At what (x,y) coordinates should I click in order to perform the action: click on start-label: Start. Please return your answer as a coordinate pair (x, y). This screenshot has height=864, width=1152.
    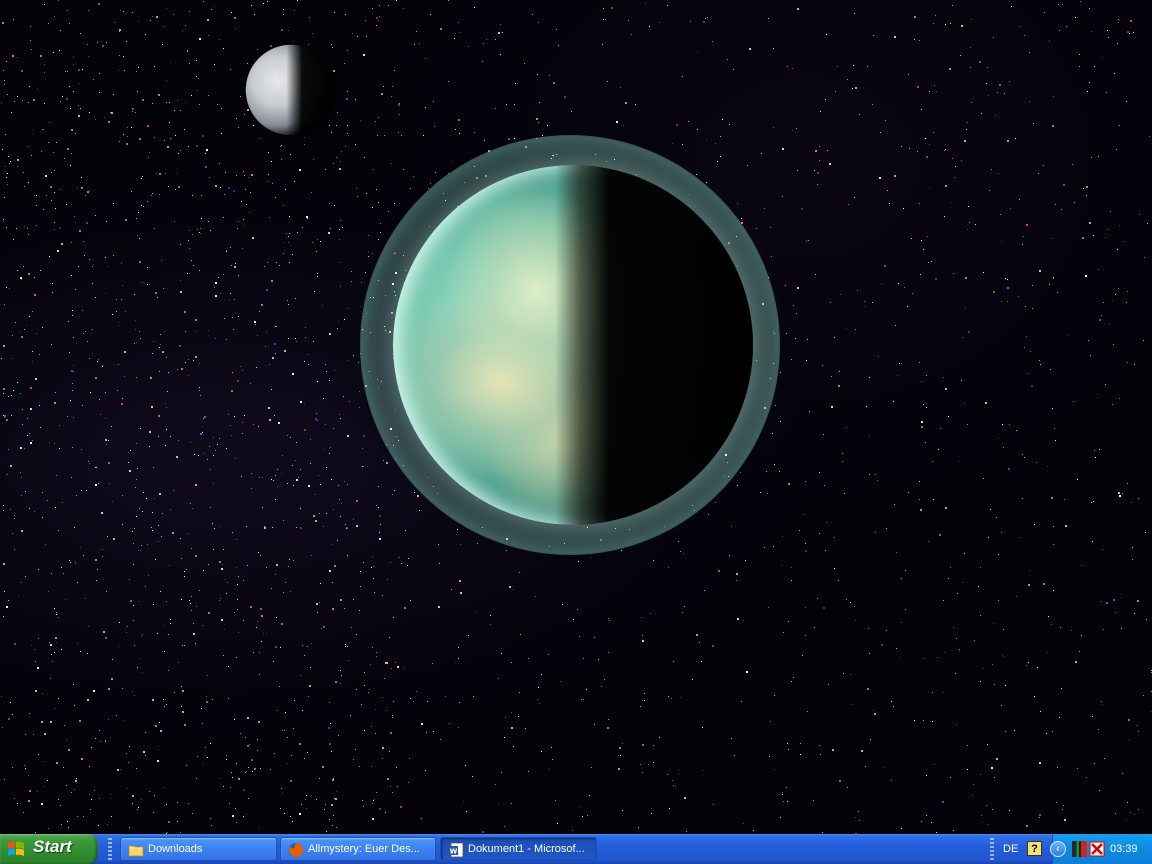
    Looking at the image, I should click on (52, 846).